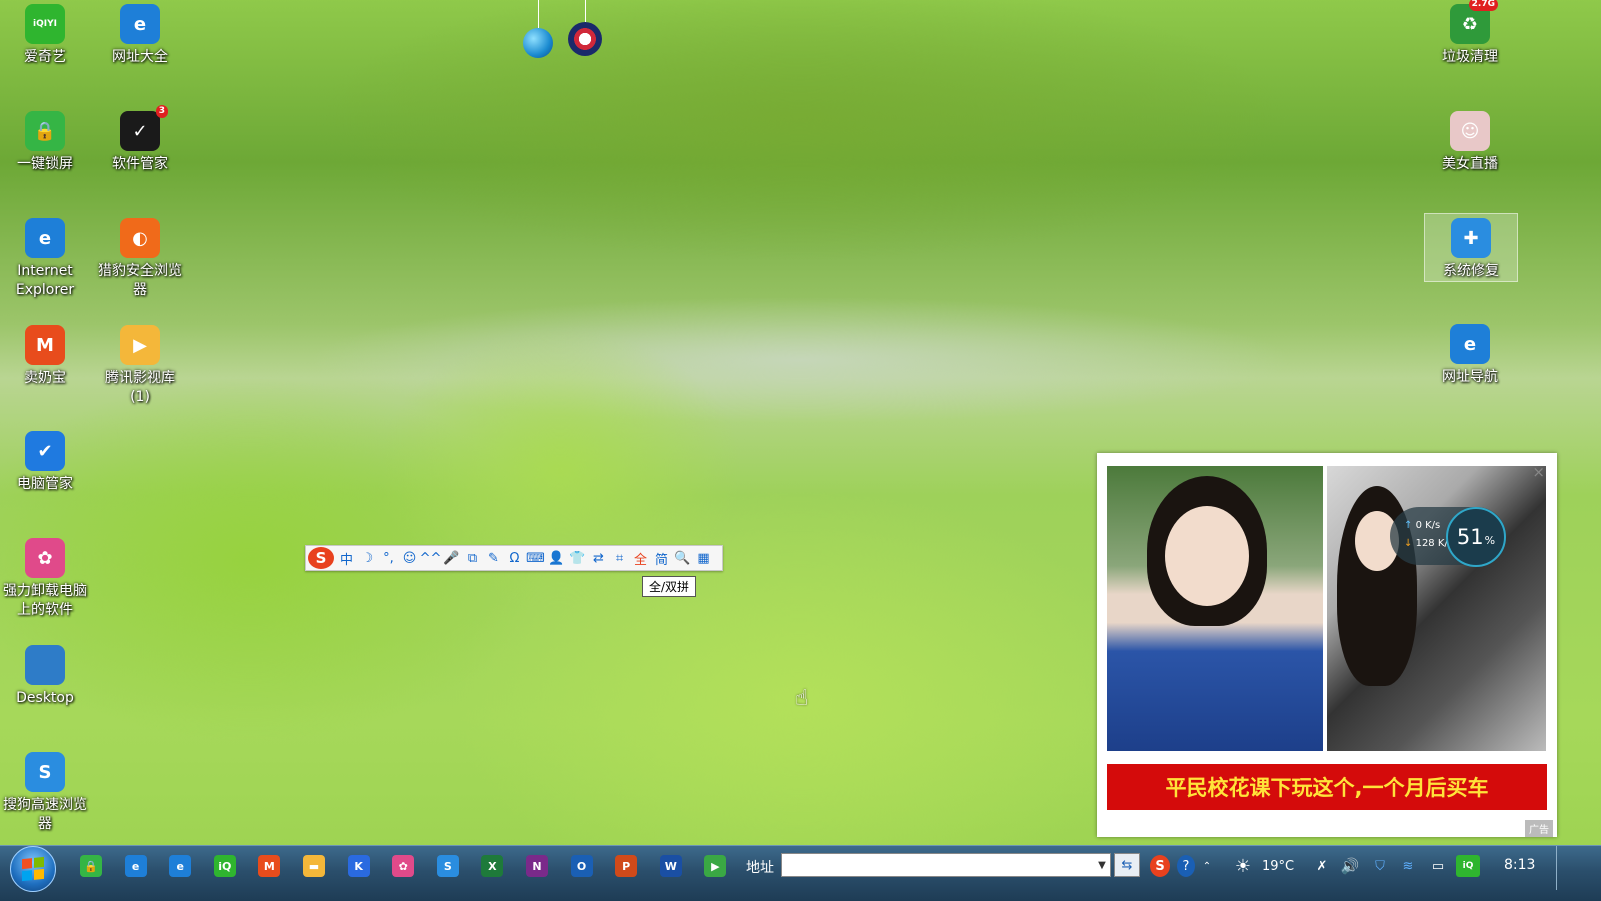  I want to click on desktop-icon-label: 卖奶宝, so click(45, 378).